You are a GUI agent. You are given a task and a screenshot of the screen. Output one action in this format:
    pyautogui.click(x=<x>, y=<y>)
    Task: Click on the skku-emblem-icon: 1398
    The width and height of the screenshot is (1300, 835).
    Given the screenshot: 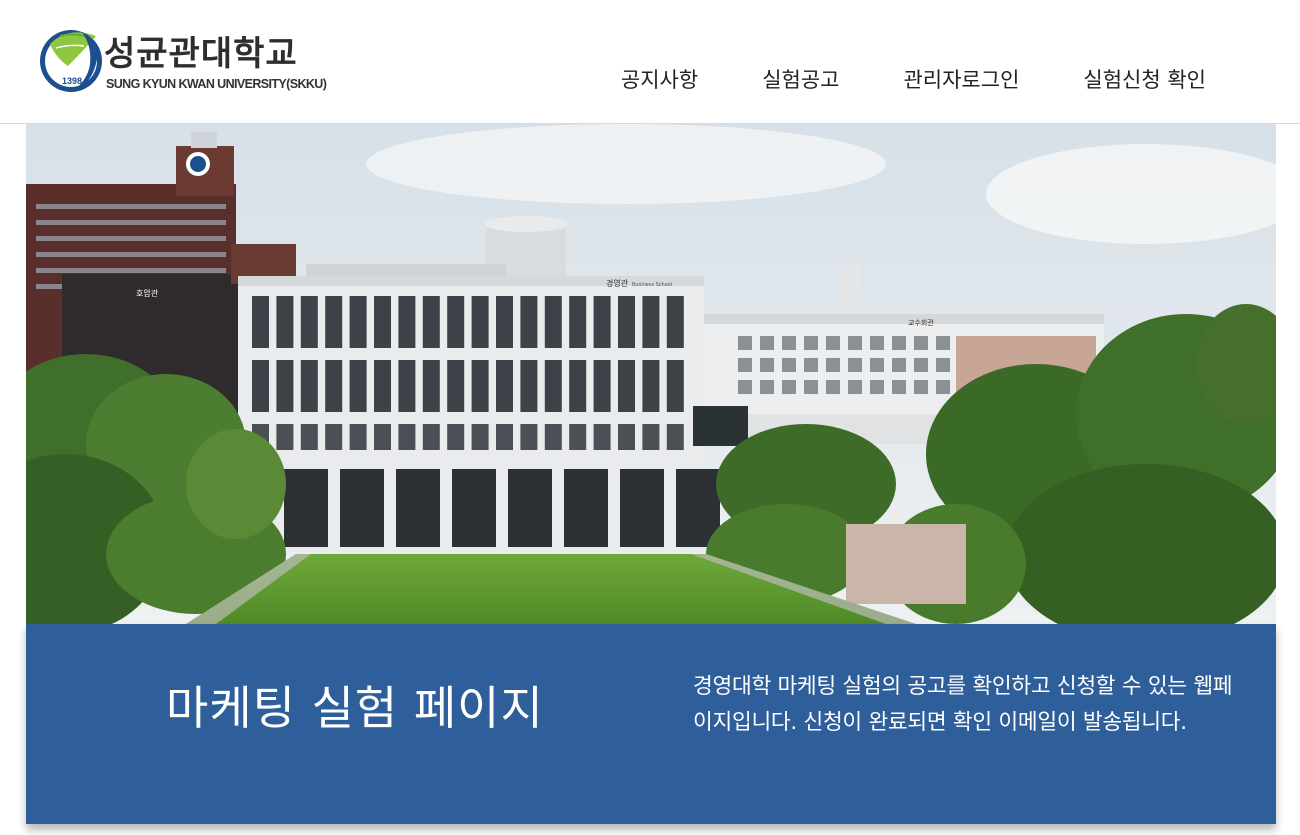 What is the action you would take?
    pyautogui.click(x=71, y=61)
    